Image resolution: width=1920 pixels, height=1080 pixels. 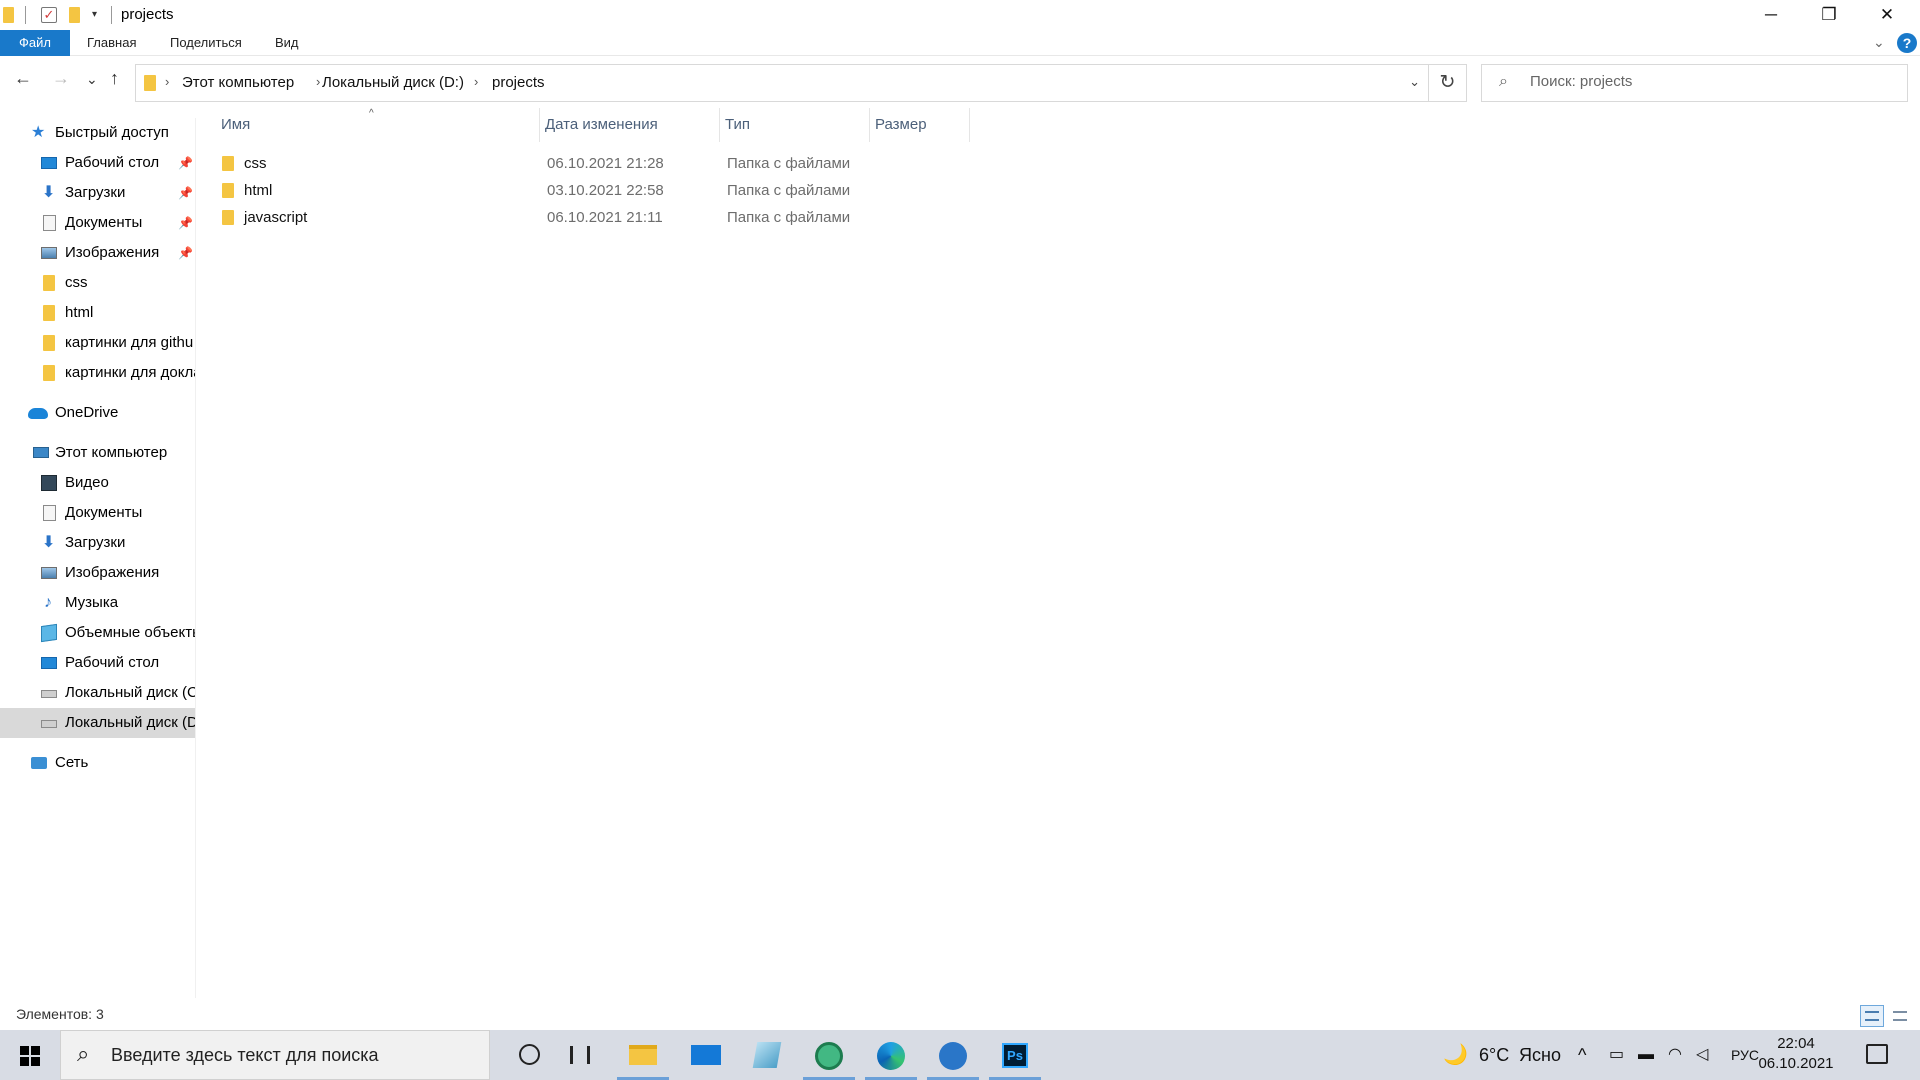 I want to click on weather-temp: 6°C, so click(x=1494, y=1055).